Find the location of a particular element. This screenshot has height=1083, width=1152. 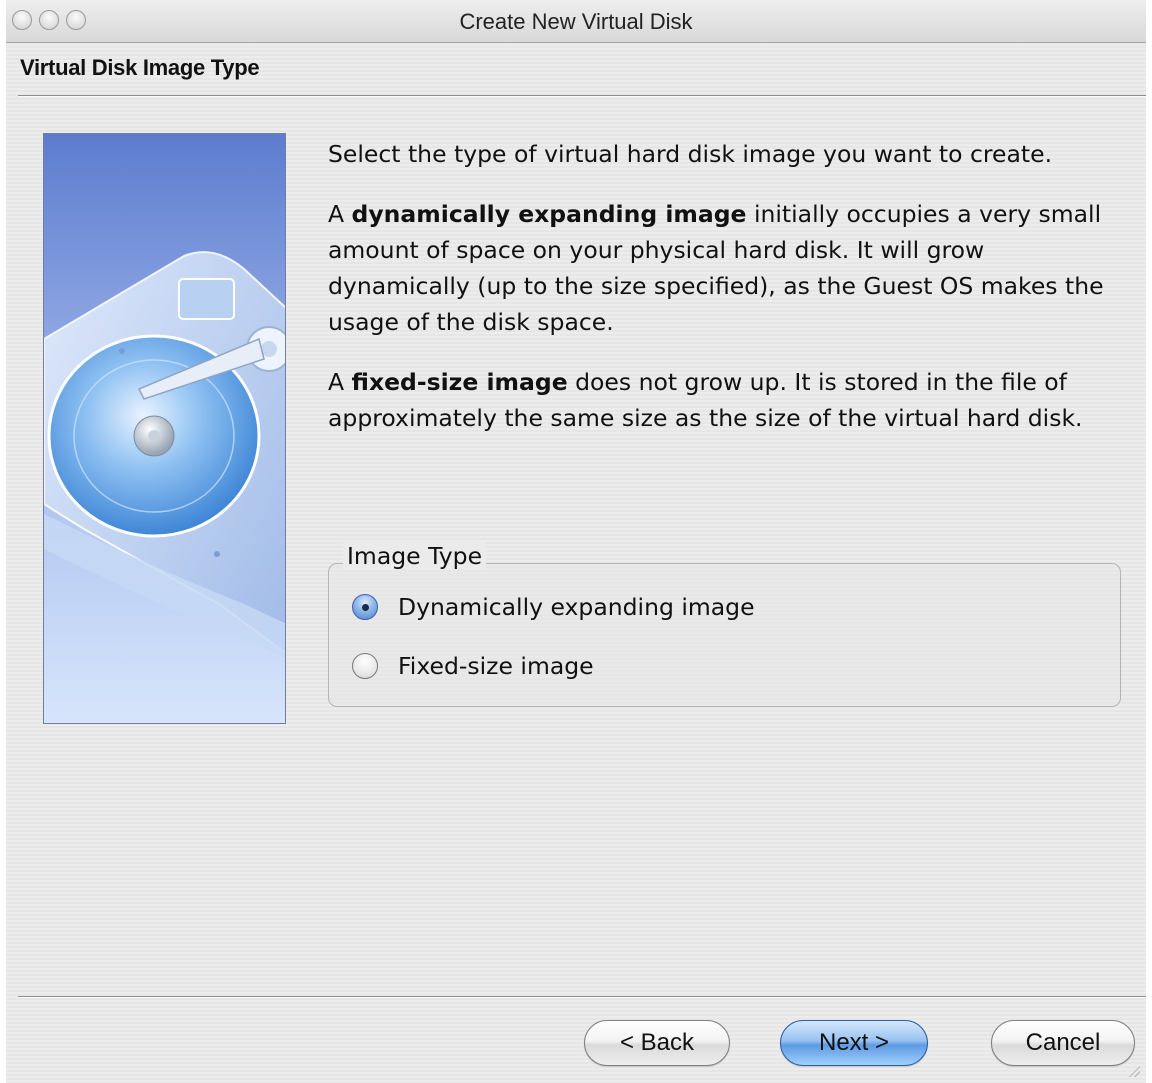

dynamic-term: dynamically expanding image is located at coordinates (549, 214).